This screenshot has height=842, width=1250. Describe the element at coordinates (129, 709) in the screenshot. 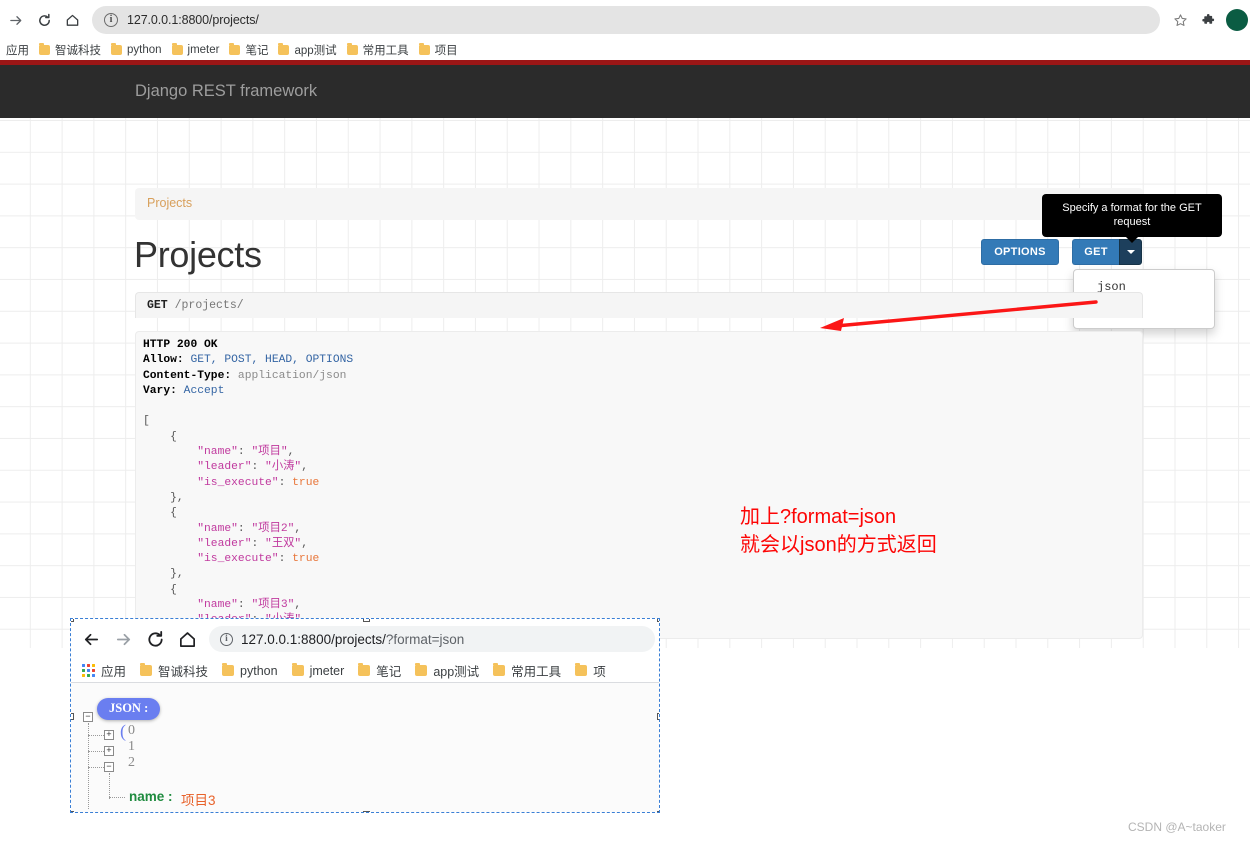

I see `json-root-badge: JSON :` at that location.